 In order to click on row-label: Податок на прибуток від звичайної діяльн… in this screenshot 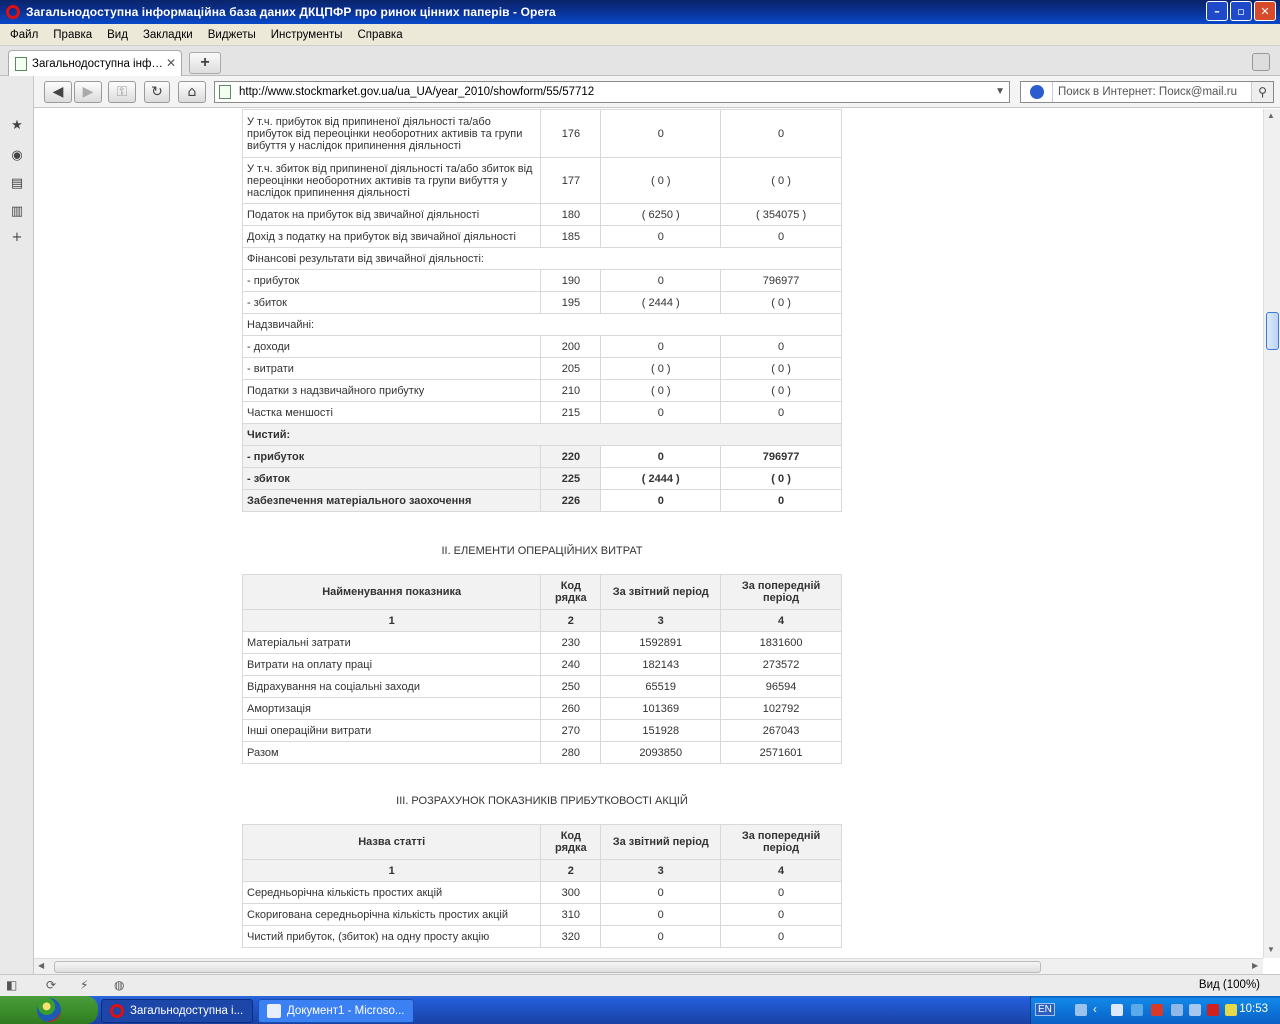, I will do `click(391, 214)`.